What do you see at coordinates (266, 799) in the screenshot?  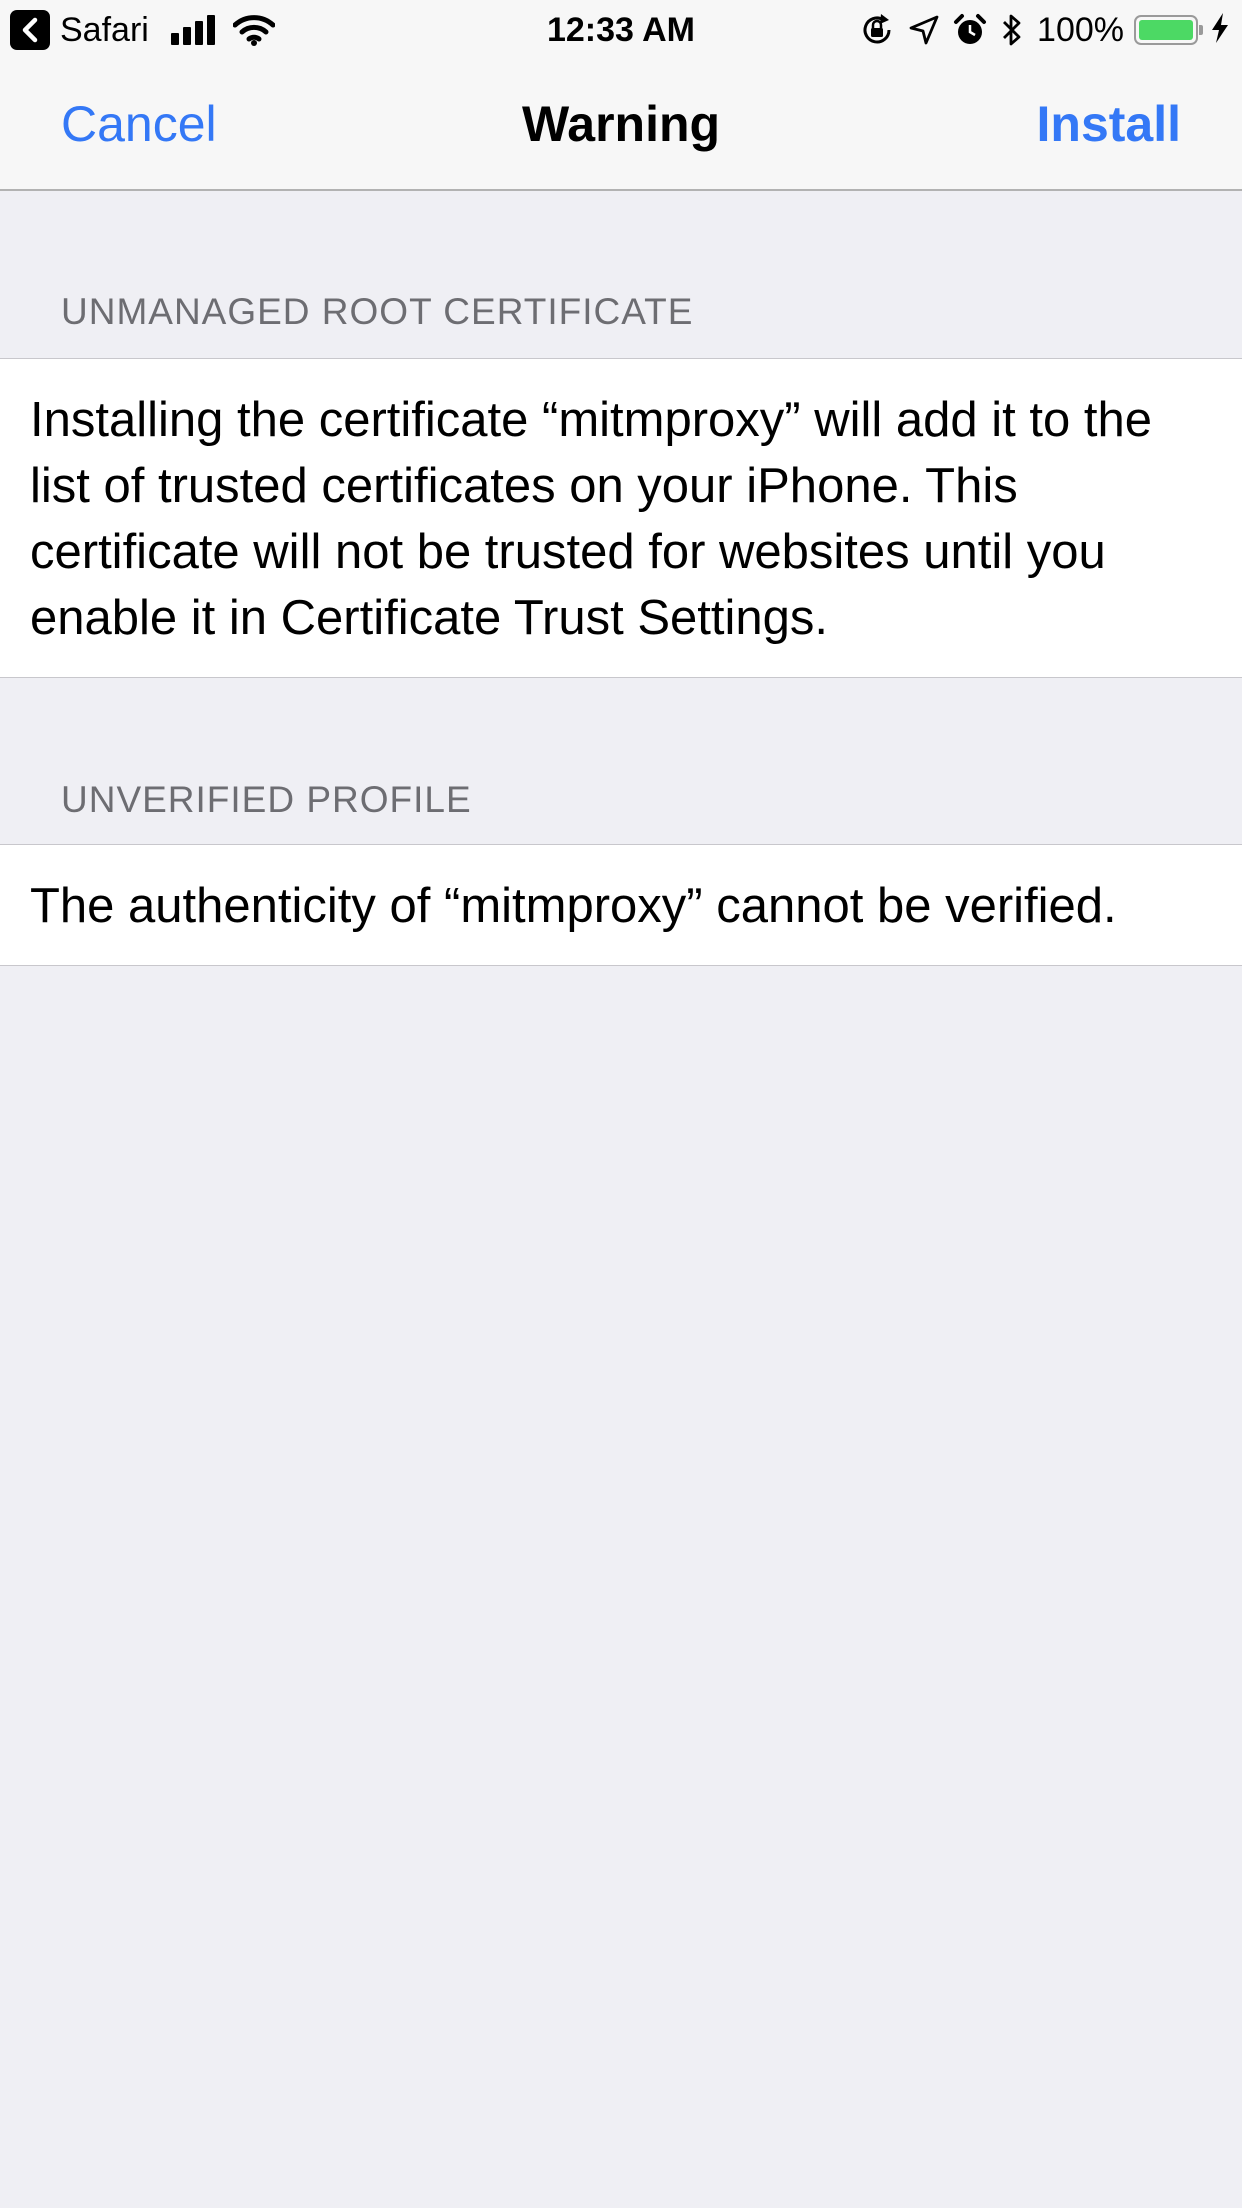 I see `section-header-unverified-profile: UNVERIFIED PROFILE` at bounding box center [266, 799].